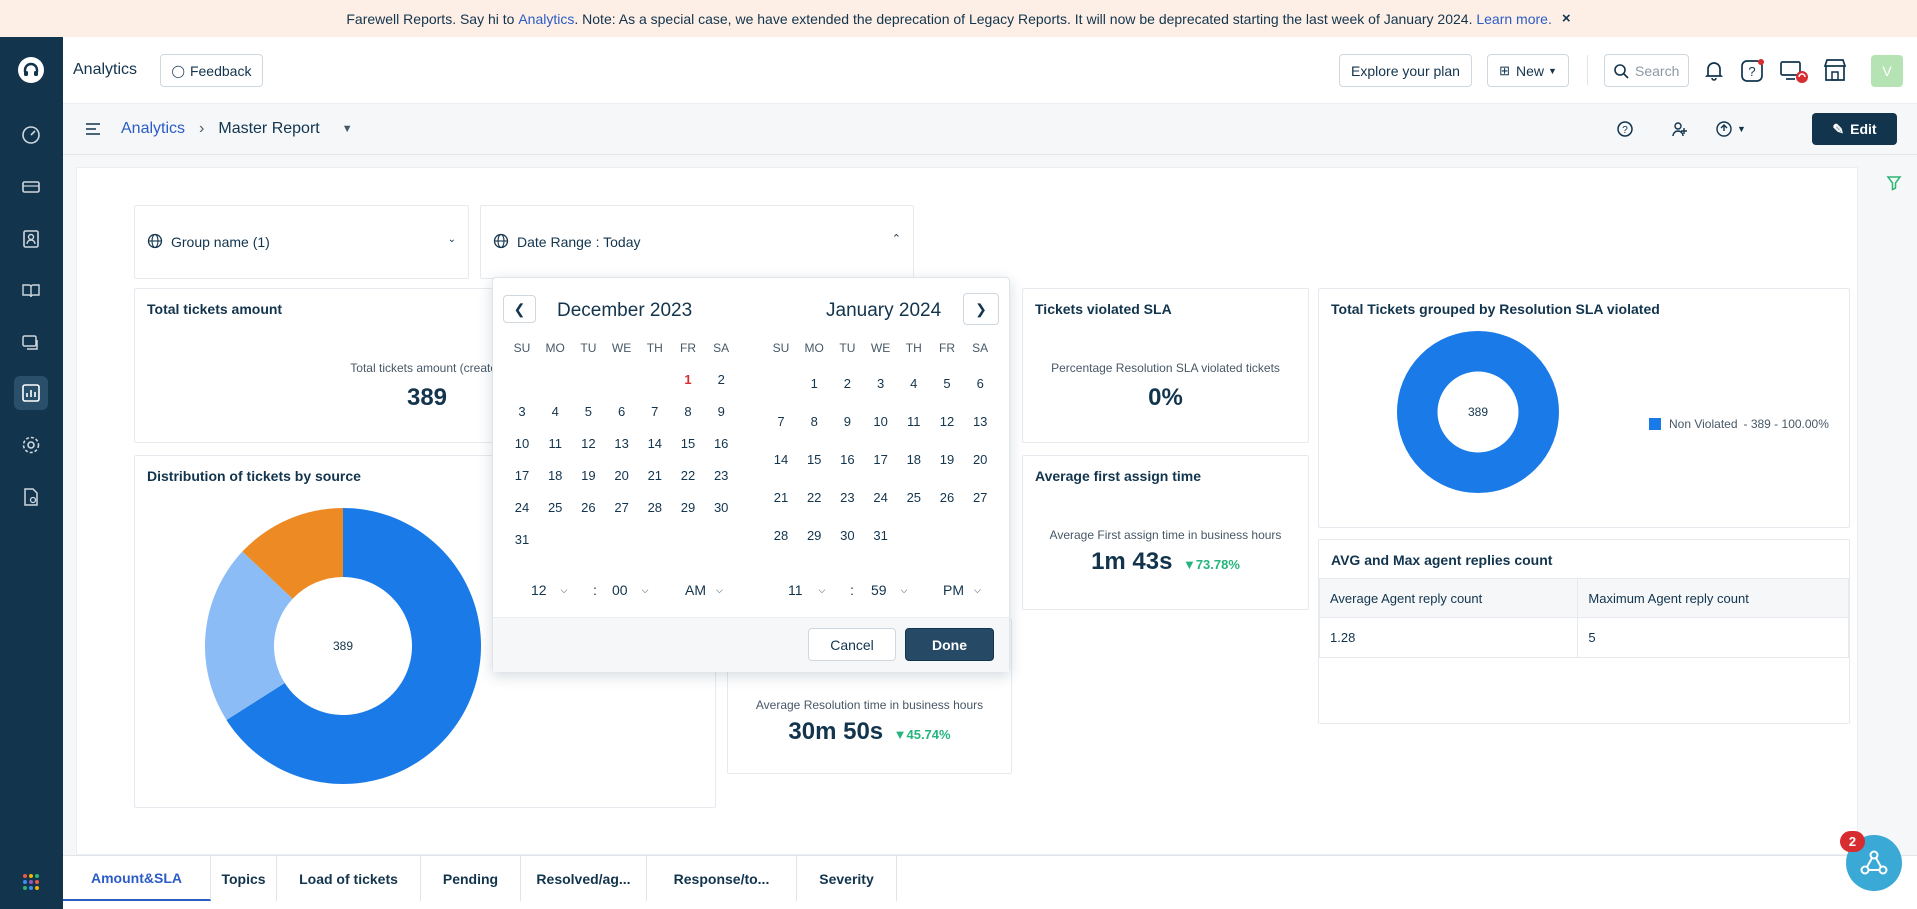 The height and width of the screenshot is (909, 1917). Describe the element at coordinates (519, 309) in the screenshot. I see `prev-month-button: ❮` at that location.